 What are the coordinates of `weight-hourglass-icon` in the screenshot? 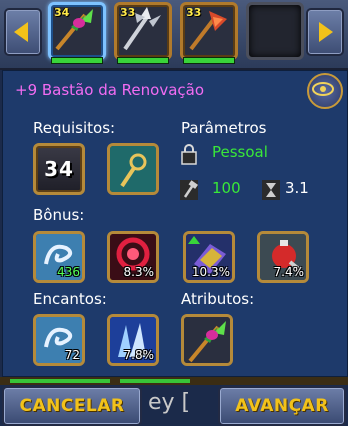 It's located at (271, 190).